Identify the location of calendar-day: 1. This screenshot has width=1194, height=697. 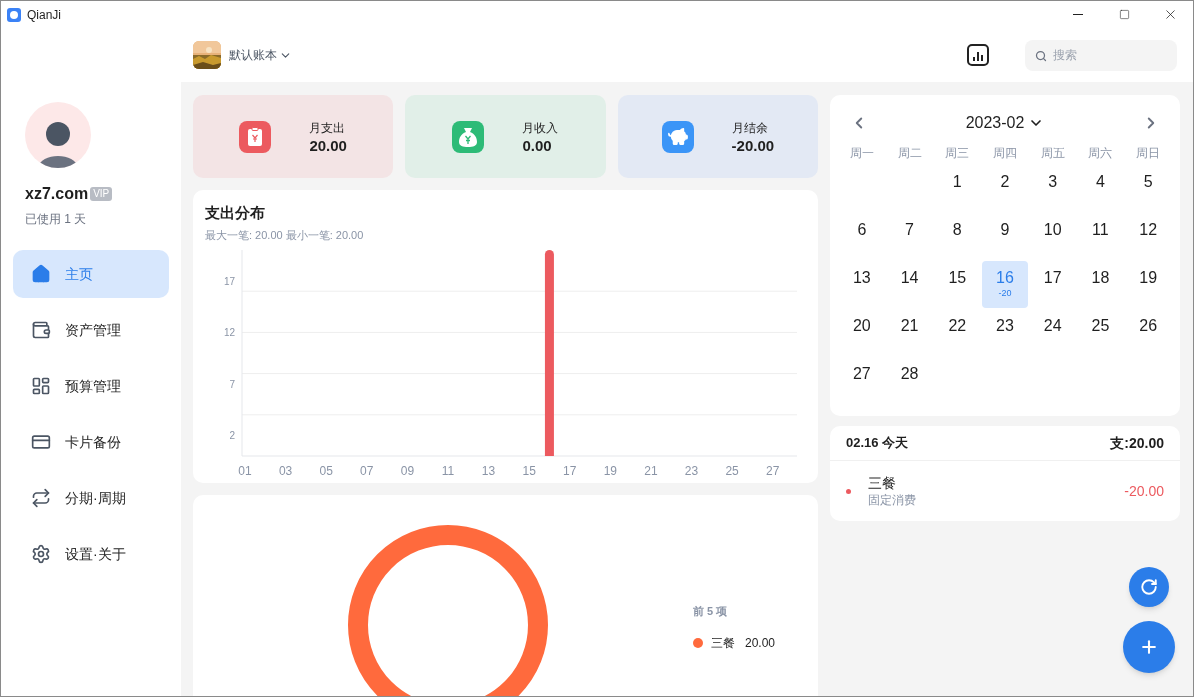
(957, 188).